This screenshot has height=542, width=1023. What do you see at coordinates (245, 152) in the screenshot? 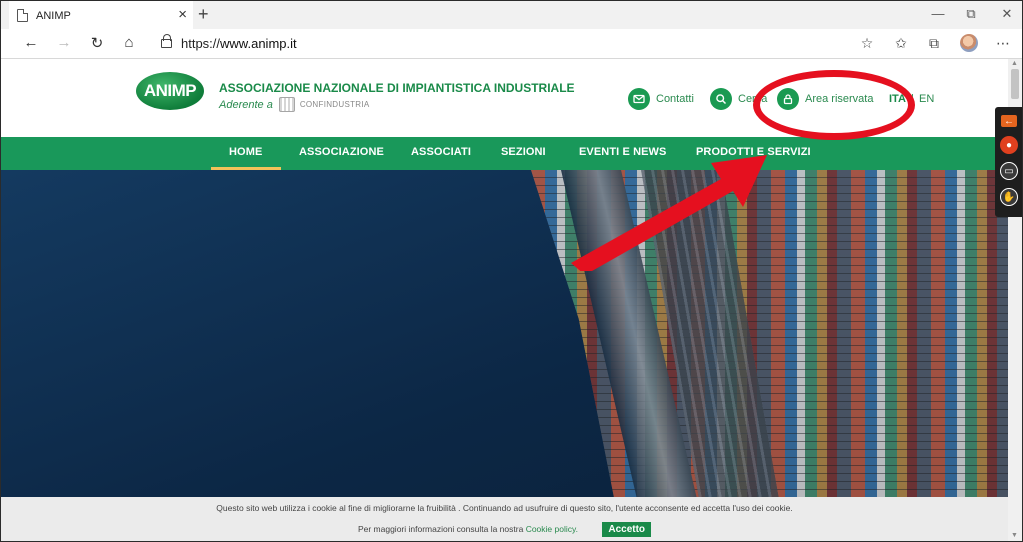
I see `nav-home: HOME` at bounding box center [245, 152].